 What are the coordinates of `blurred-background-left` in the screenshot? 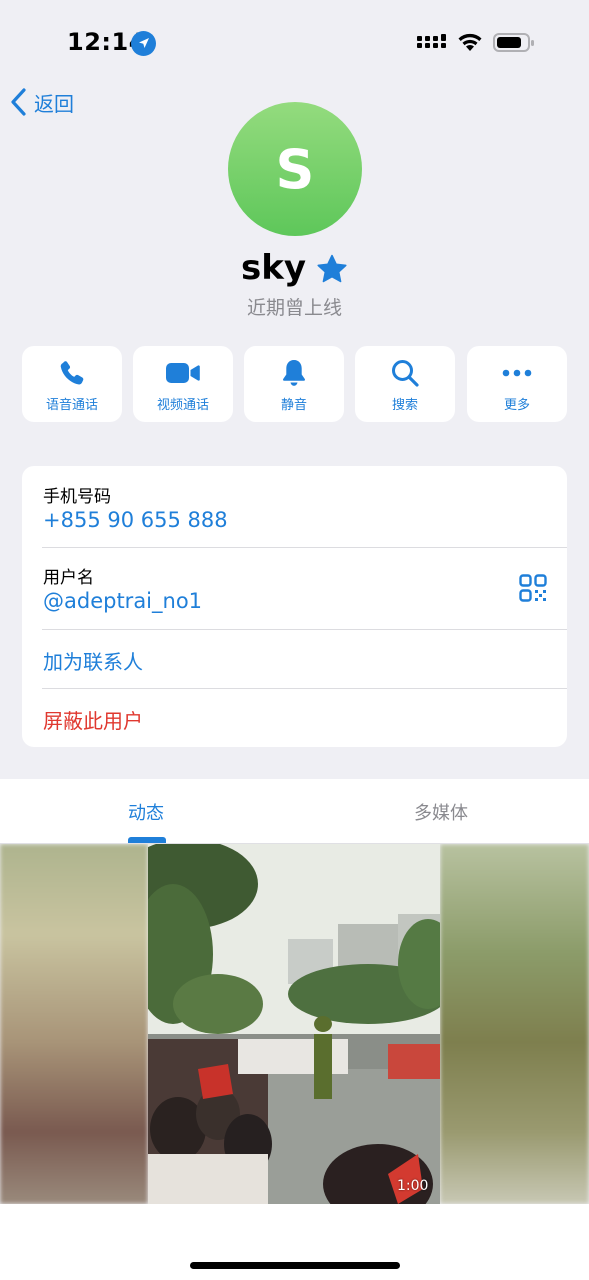 It's located at (74, 1024).